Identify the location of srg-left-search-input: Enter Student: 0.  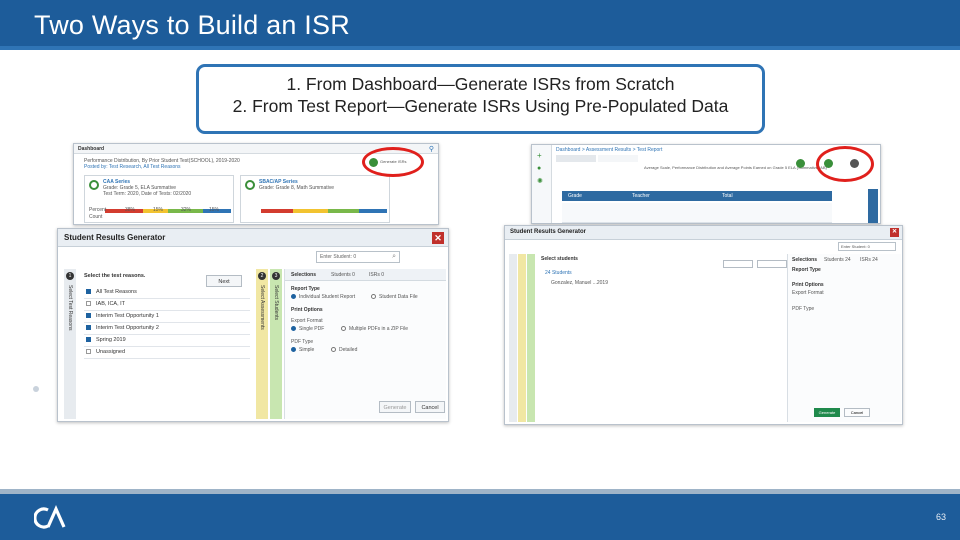
(358, 257).